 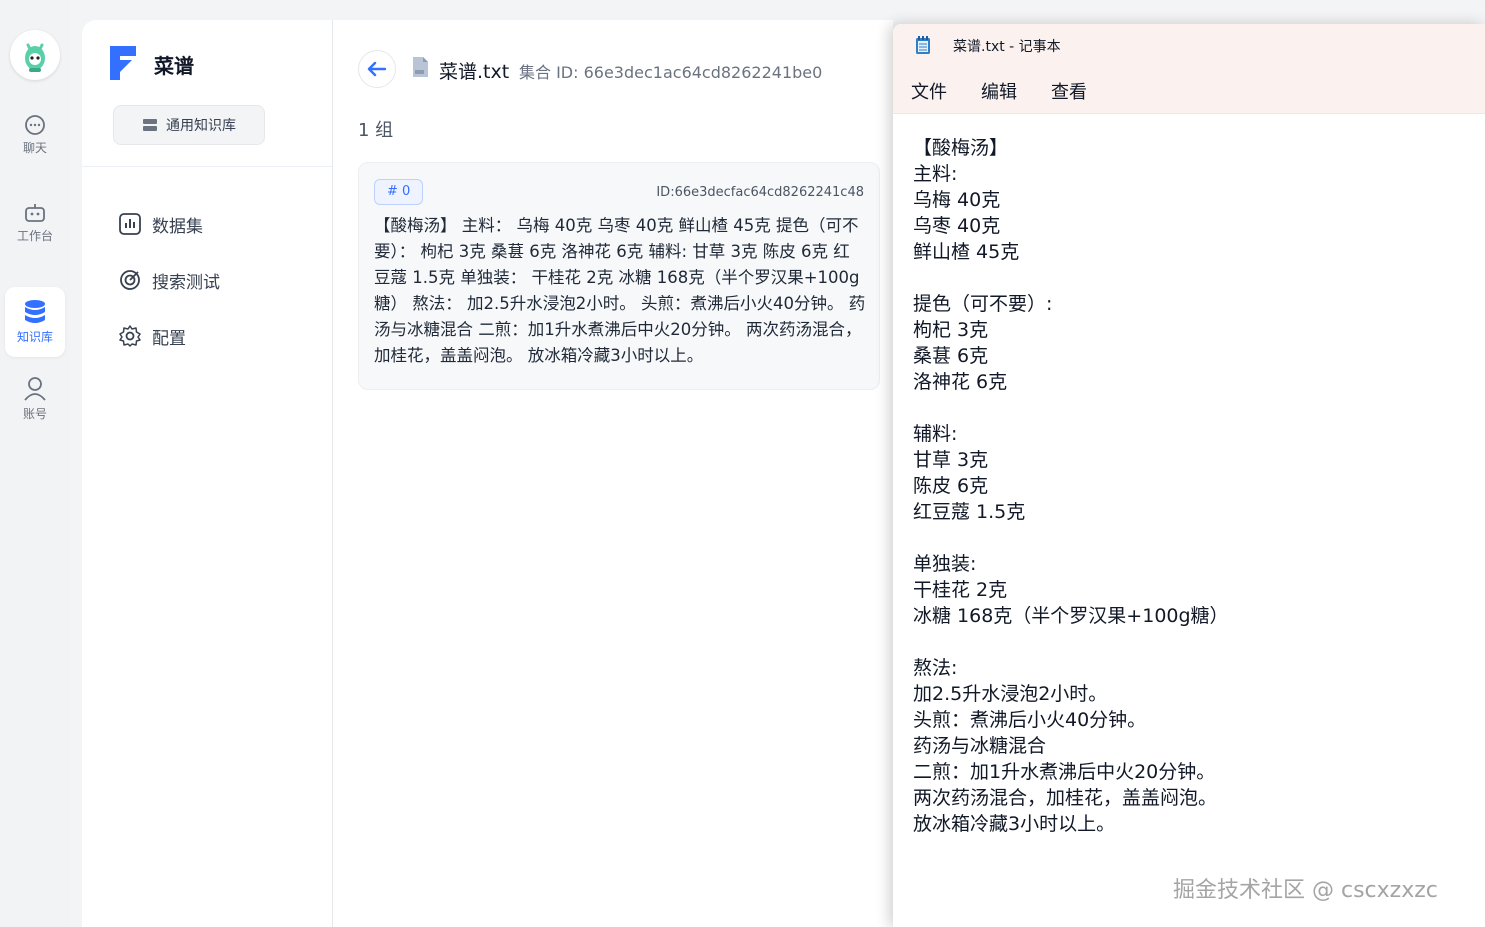 What do you see at coordinates (34, 414) in the screenshot?
I see `rail-item-label: 账号` at bounding box center [34, 414].